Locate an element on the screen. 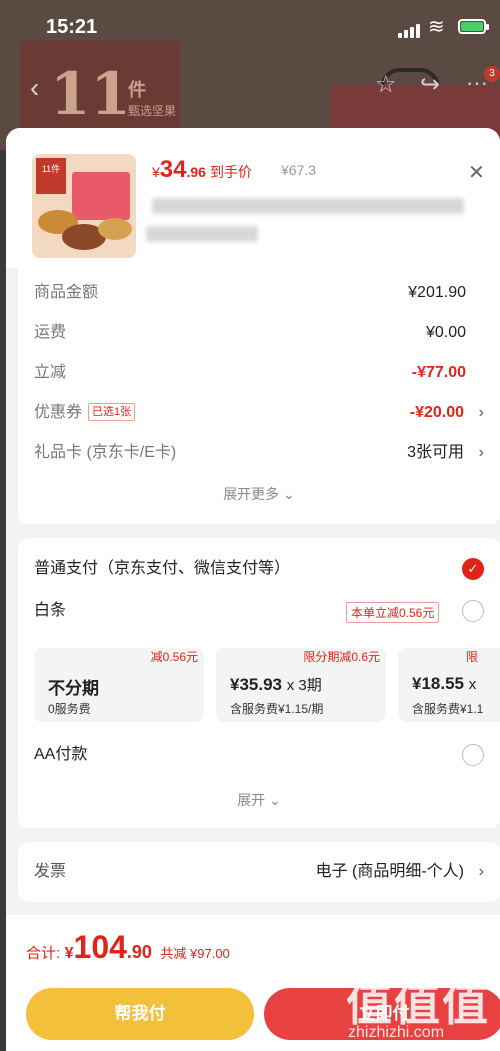  row-gift-card: 礼品卡 (京东卡/E卡) 3张可用 › is located at coordinates (259, 453).